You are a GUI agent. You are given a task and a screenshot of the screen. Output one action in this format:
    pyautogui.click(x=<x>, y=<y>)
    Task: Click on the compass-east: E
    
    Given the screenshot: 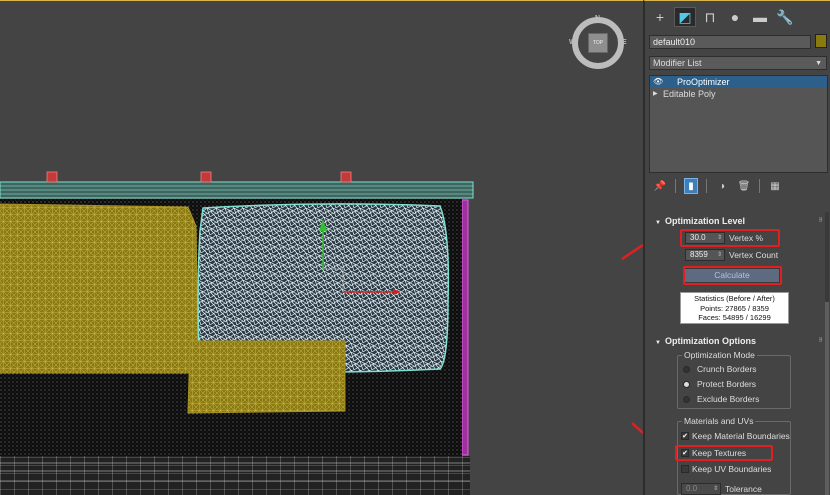 What is the action you would take?
    pyautogui.click(x=624, y=42)
    